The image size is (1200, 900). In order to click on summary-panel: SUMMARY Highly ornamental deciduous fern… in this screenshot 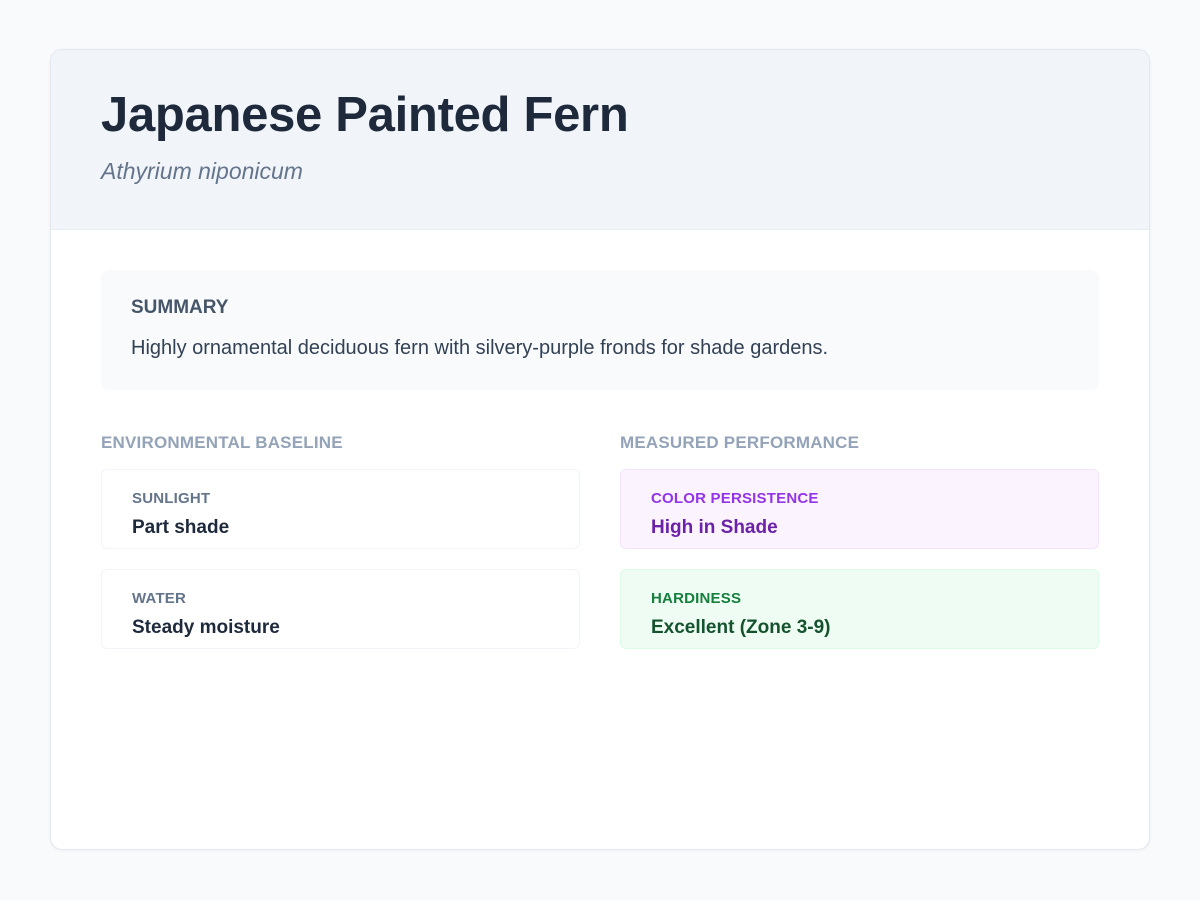, I will do `click(600, 330)`.